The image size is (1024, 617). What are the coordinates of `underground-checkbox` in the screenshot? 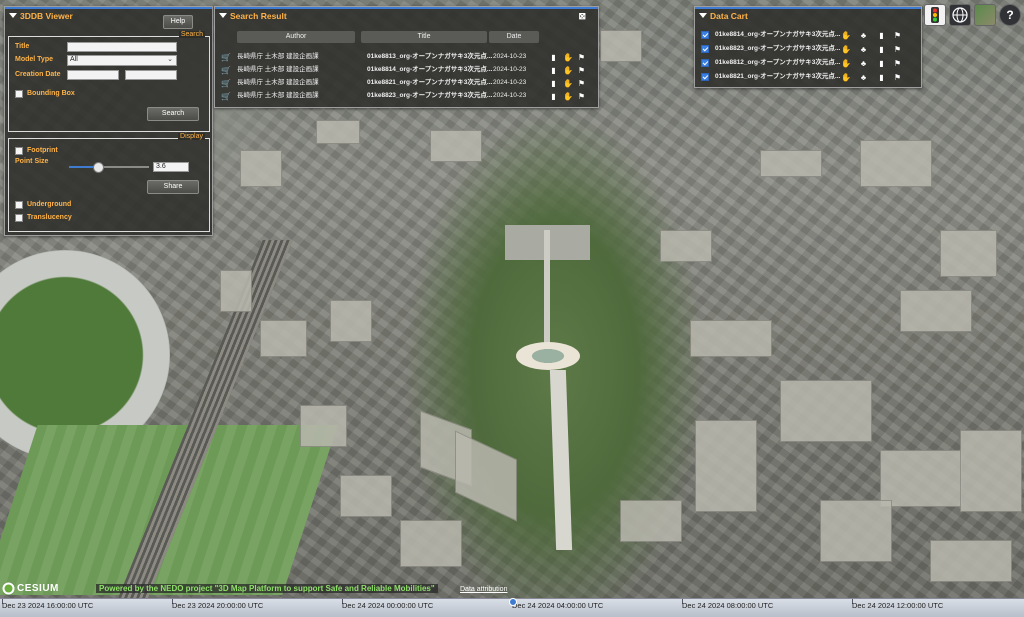 It's located at (19, 205).